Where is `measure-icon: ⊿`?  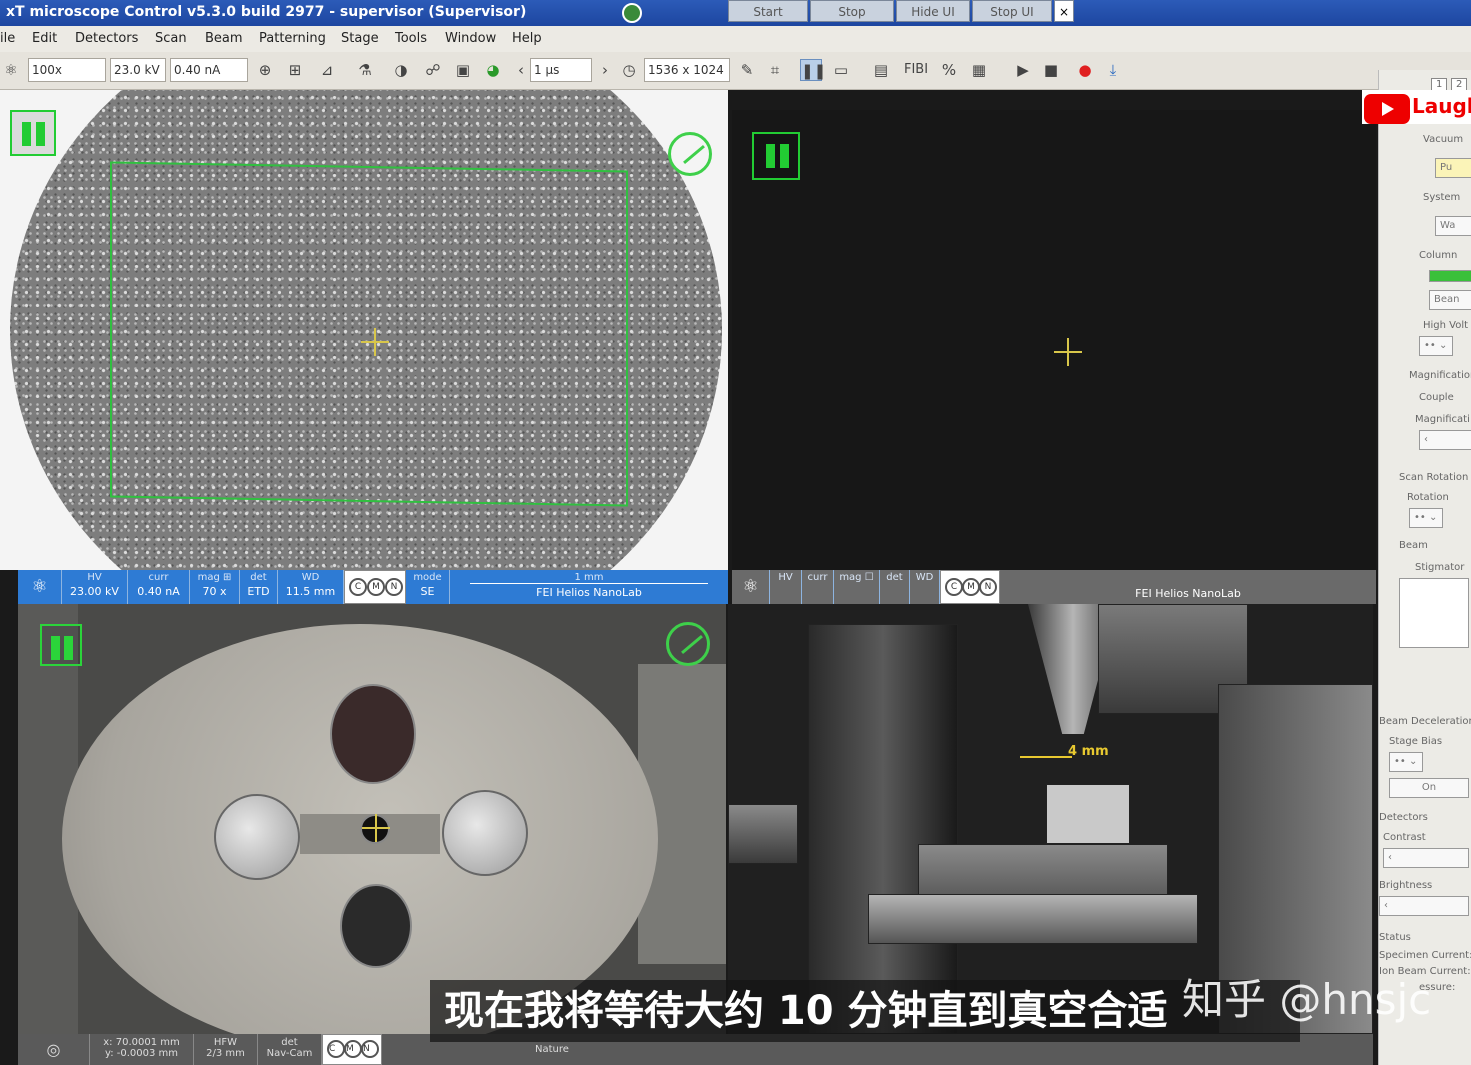 measure-icon: ⊿ is located at coordinates (327, 70).